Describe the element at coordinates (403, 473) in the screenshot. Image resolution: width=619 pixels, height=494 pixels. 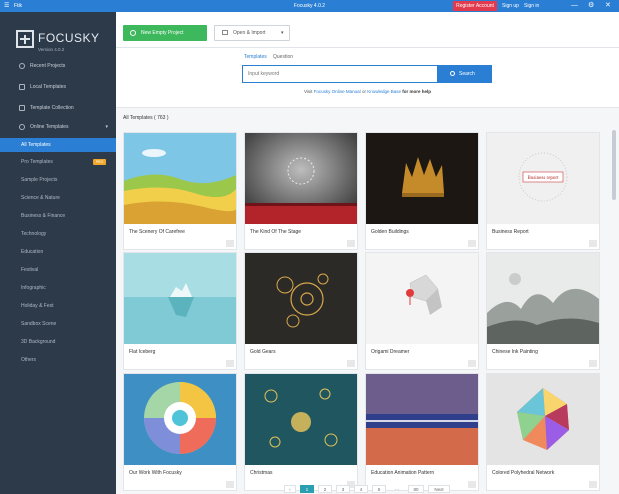
I see `template-title: Education Animation Pattern` at that location.